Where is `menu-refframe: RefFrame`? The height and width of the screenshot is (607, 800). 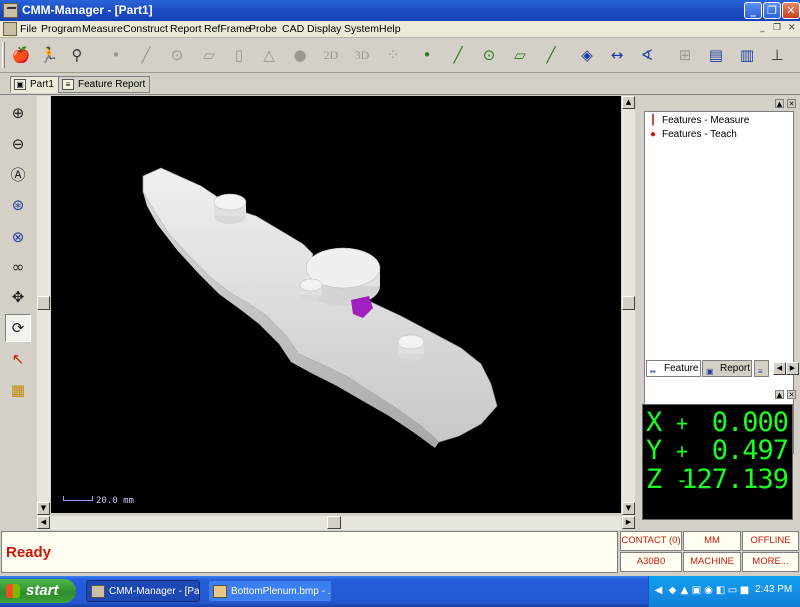
menu-refframe: RefFrame is located at coordinates (227, 29).